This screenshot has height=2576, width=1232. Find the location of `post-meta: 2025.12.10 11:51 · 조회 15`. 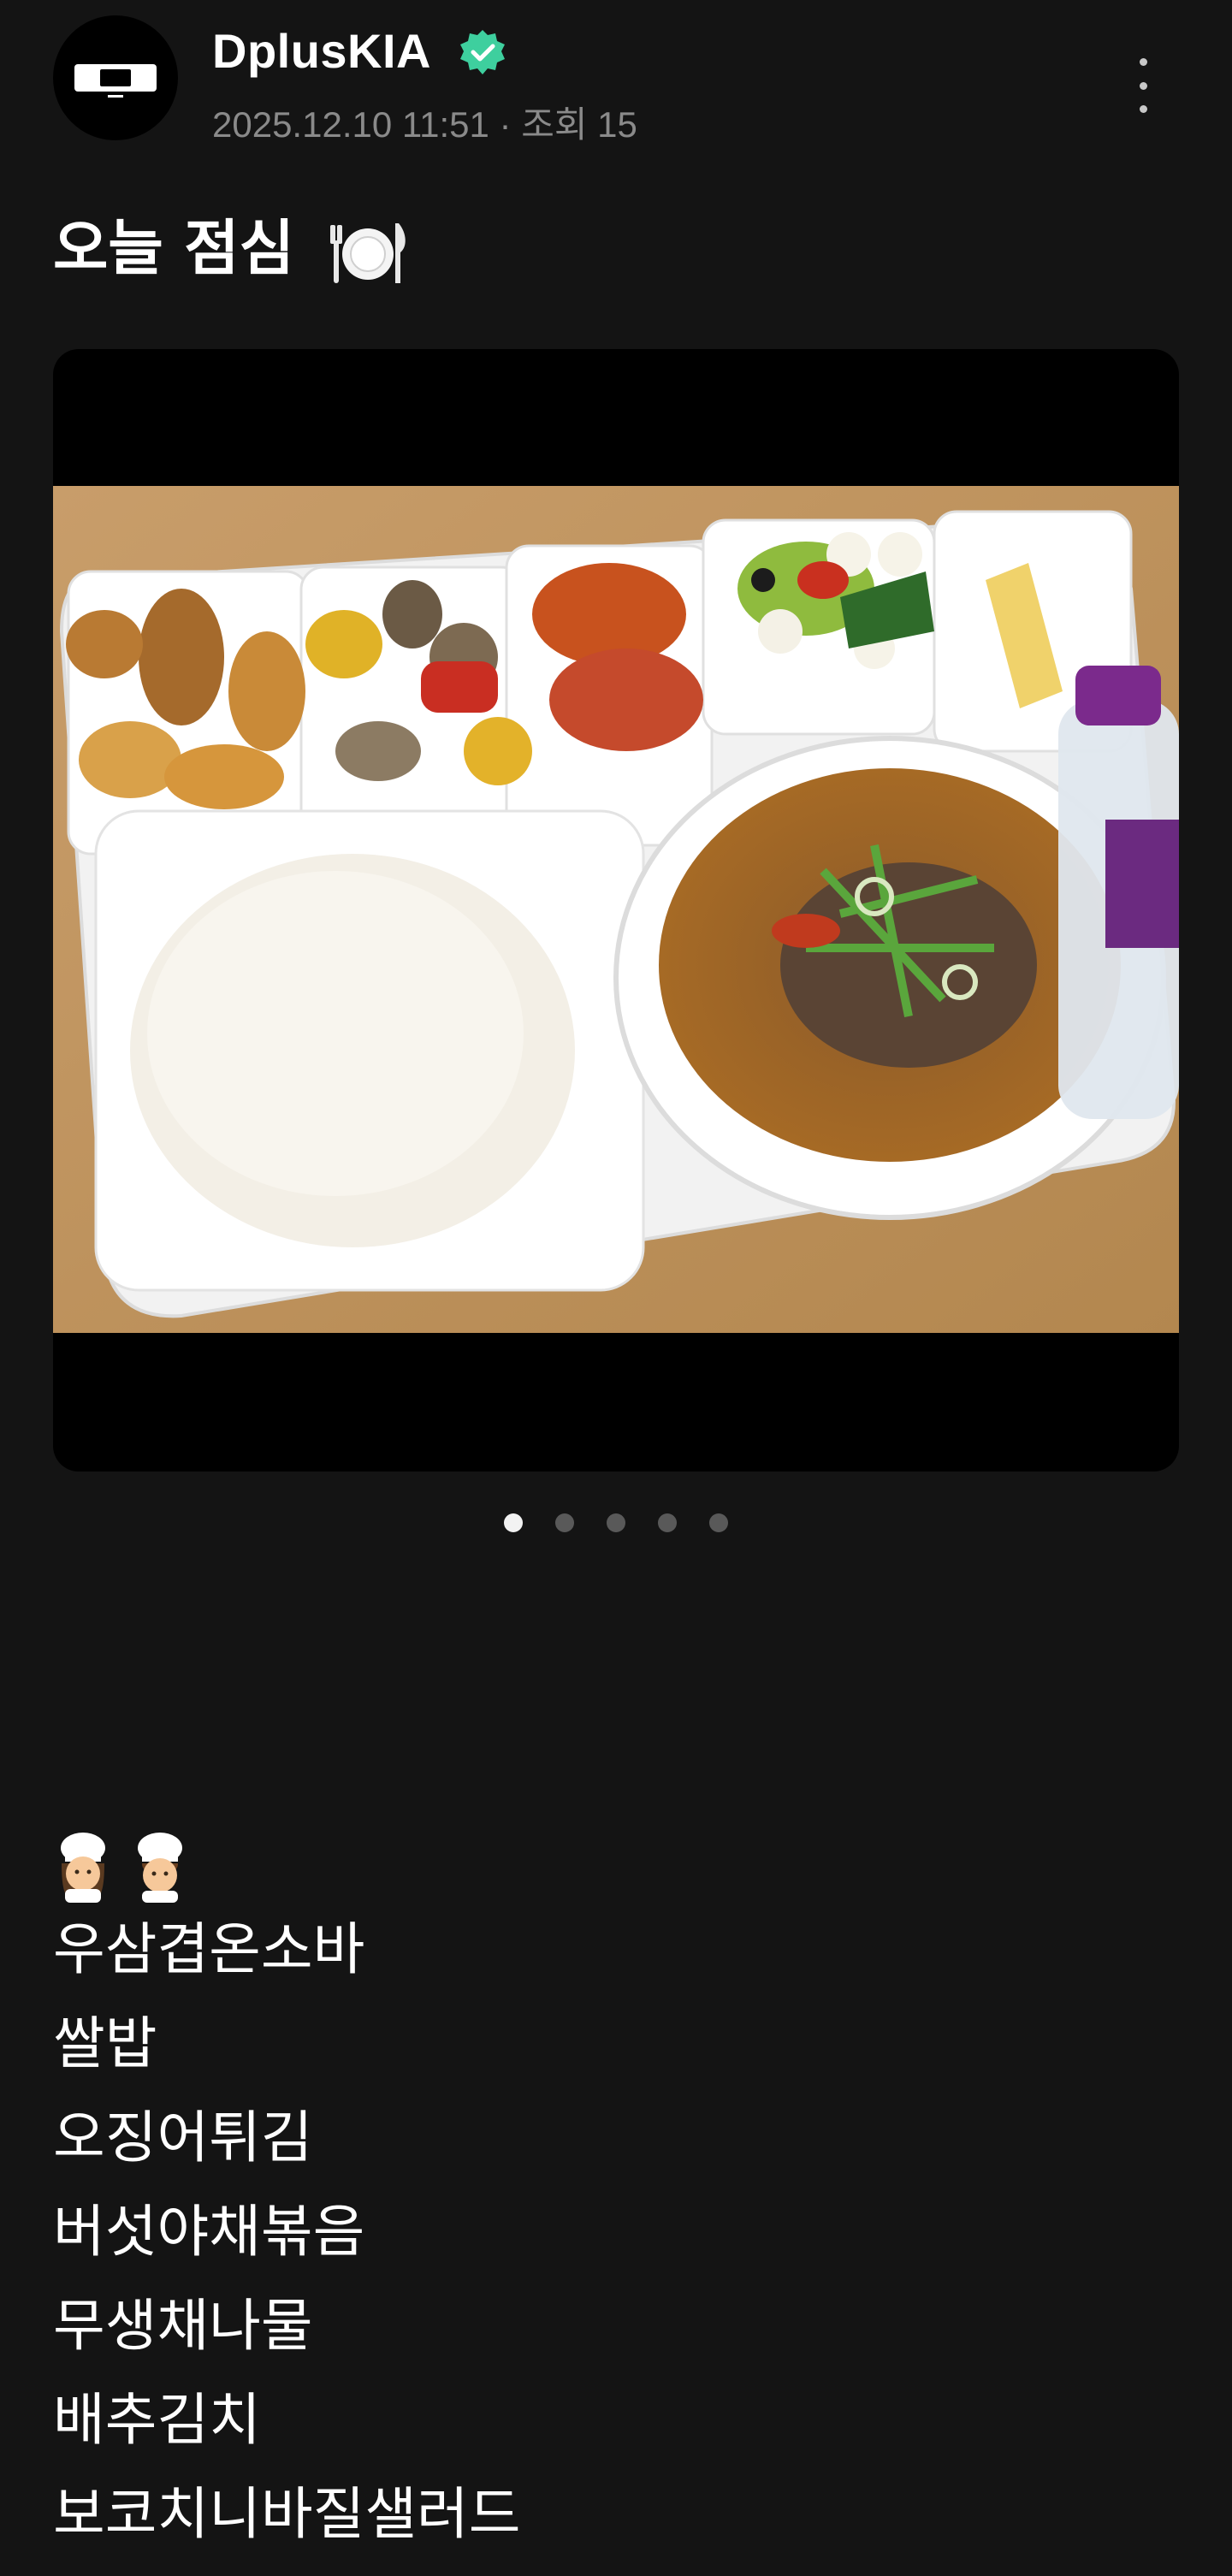

post-meta: 2025.12.10 11:51 · 조회 15 is located at coordinates (424, 125).